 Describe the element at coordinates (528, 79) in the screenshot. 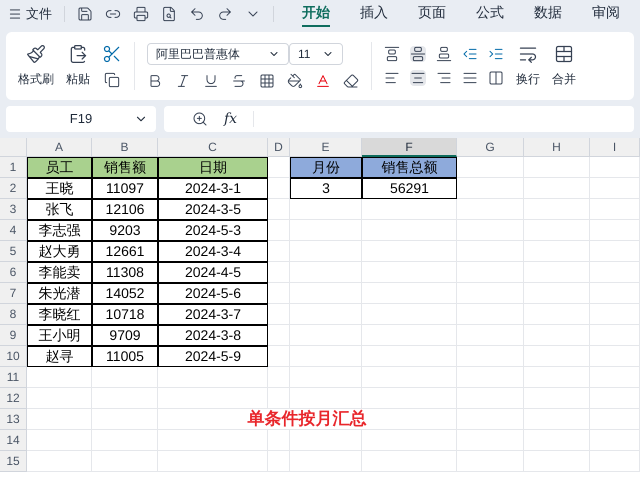

I see `wrap-text-button: 换行` at that location.